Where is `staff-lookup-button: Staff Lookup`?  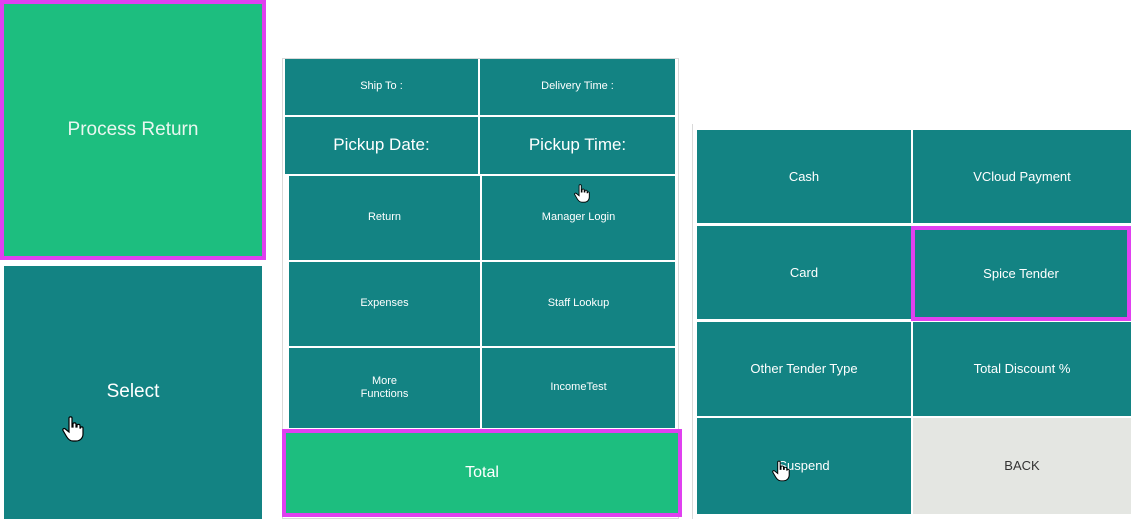 staff-lookup-button: Staff Lookup is located at coordinates (578, 304).